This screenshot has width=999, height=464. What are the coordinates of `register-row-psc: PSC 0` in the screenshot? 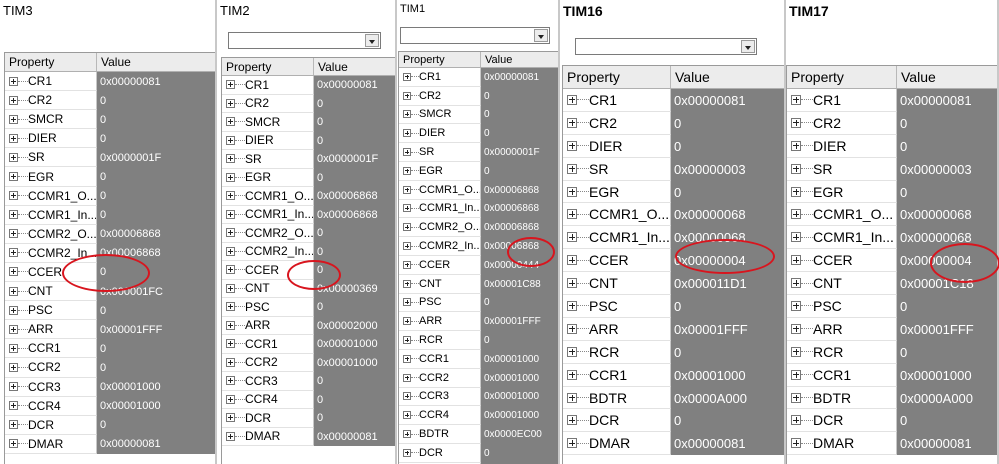 It's located at (892, 306).